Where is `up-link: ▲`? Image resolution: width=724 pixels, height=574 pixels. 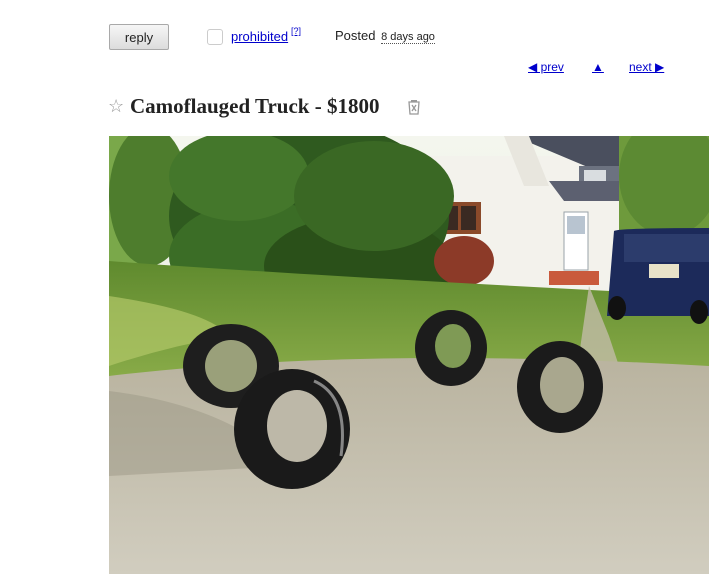 up-link: ▲ is located at coordinates (598, 67).